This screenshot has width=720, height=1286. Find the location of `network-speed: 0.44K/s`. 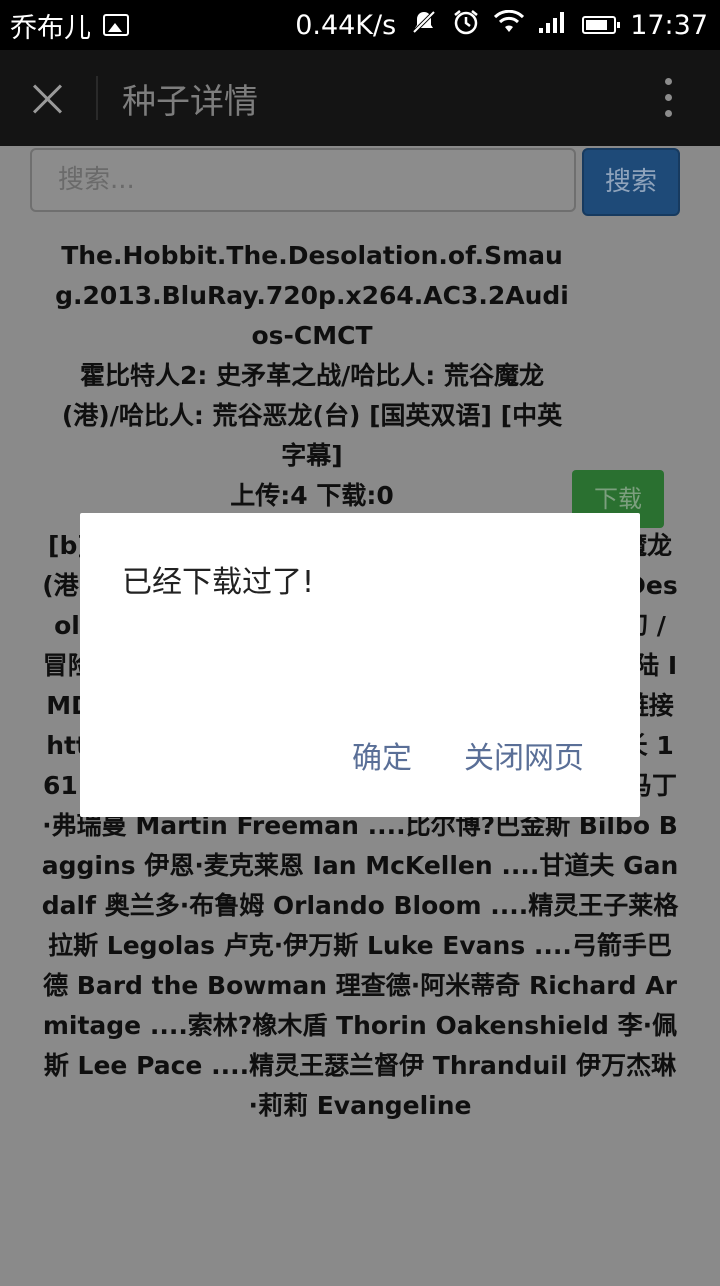

network-speed: 0.44K/s is located at coordinates (346, 25).